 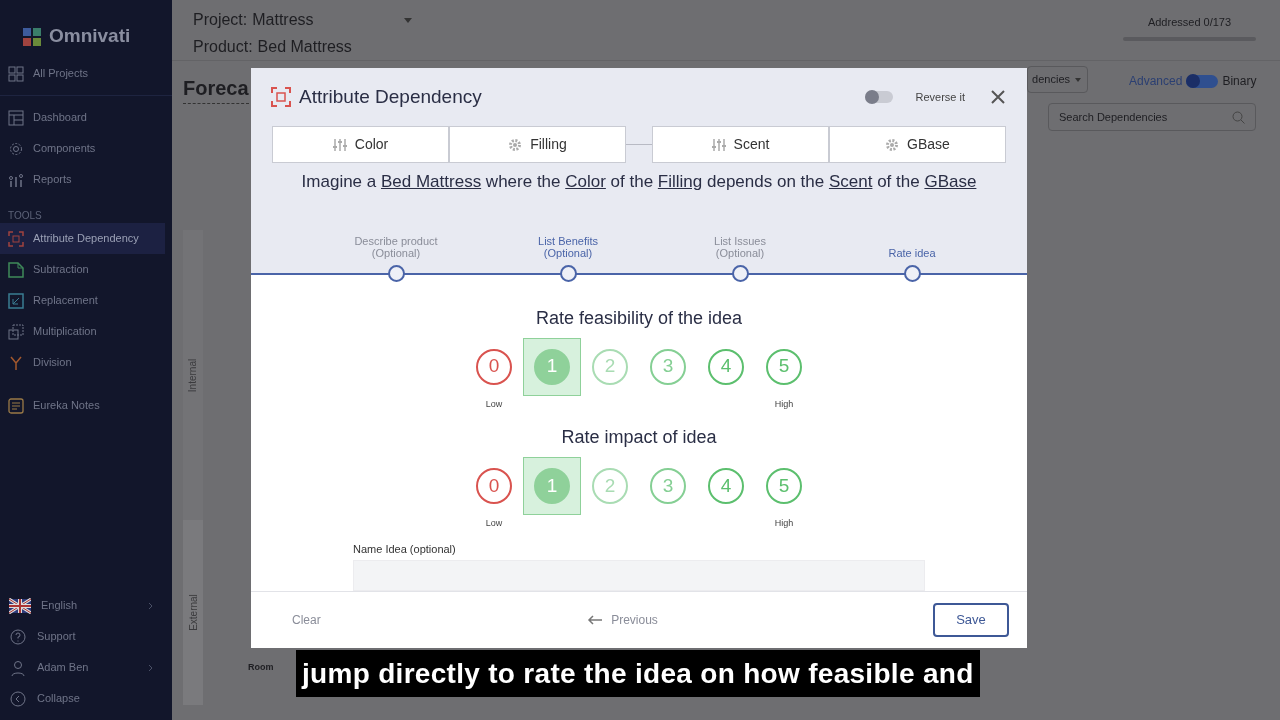 What do you see at coordinates (940, 97) in the screenshot?
I see `toggle-label: Reverse it` at bounding box center [940, 97].